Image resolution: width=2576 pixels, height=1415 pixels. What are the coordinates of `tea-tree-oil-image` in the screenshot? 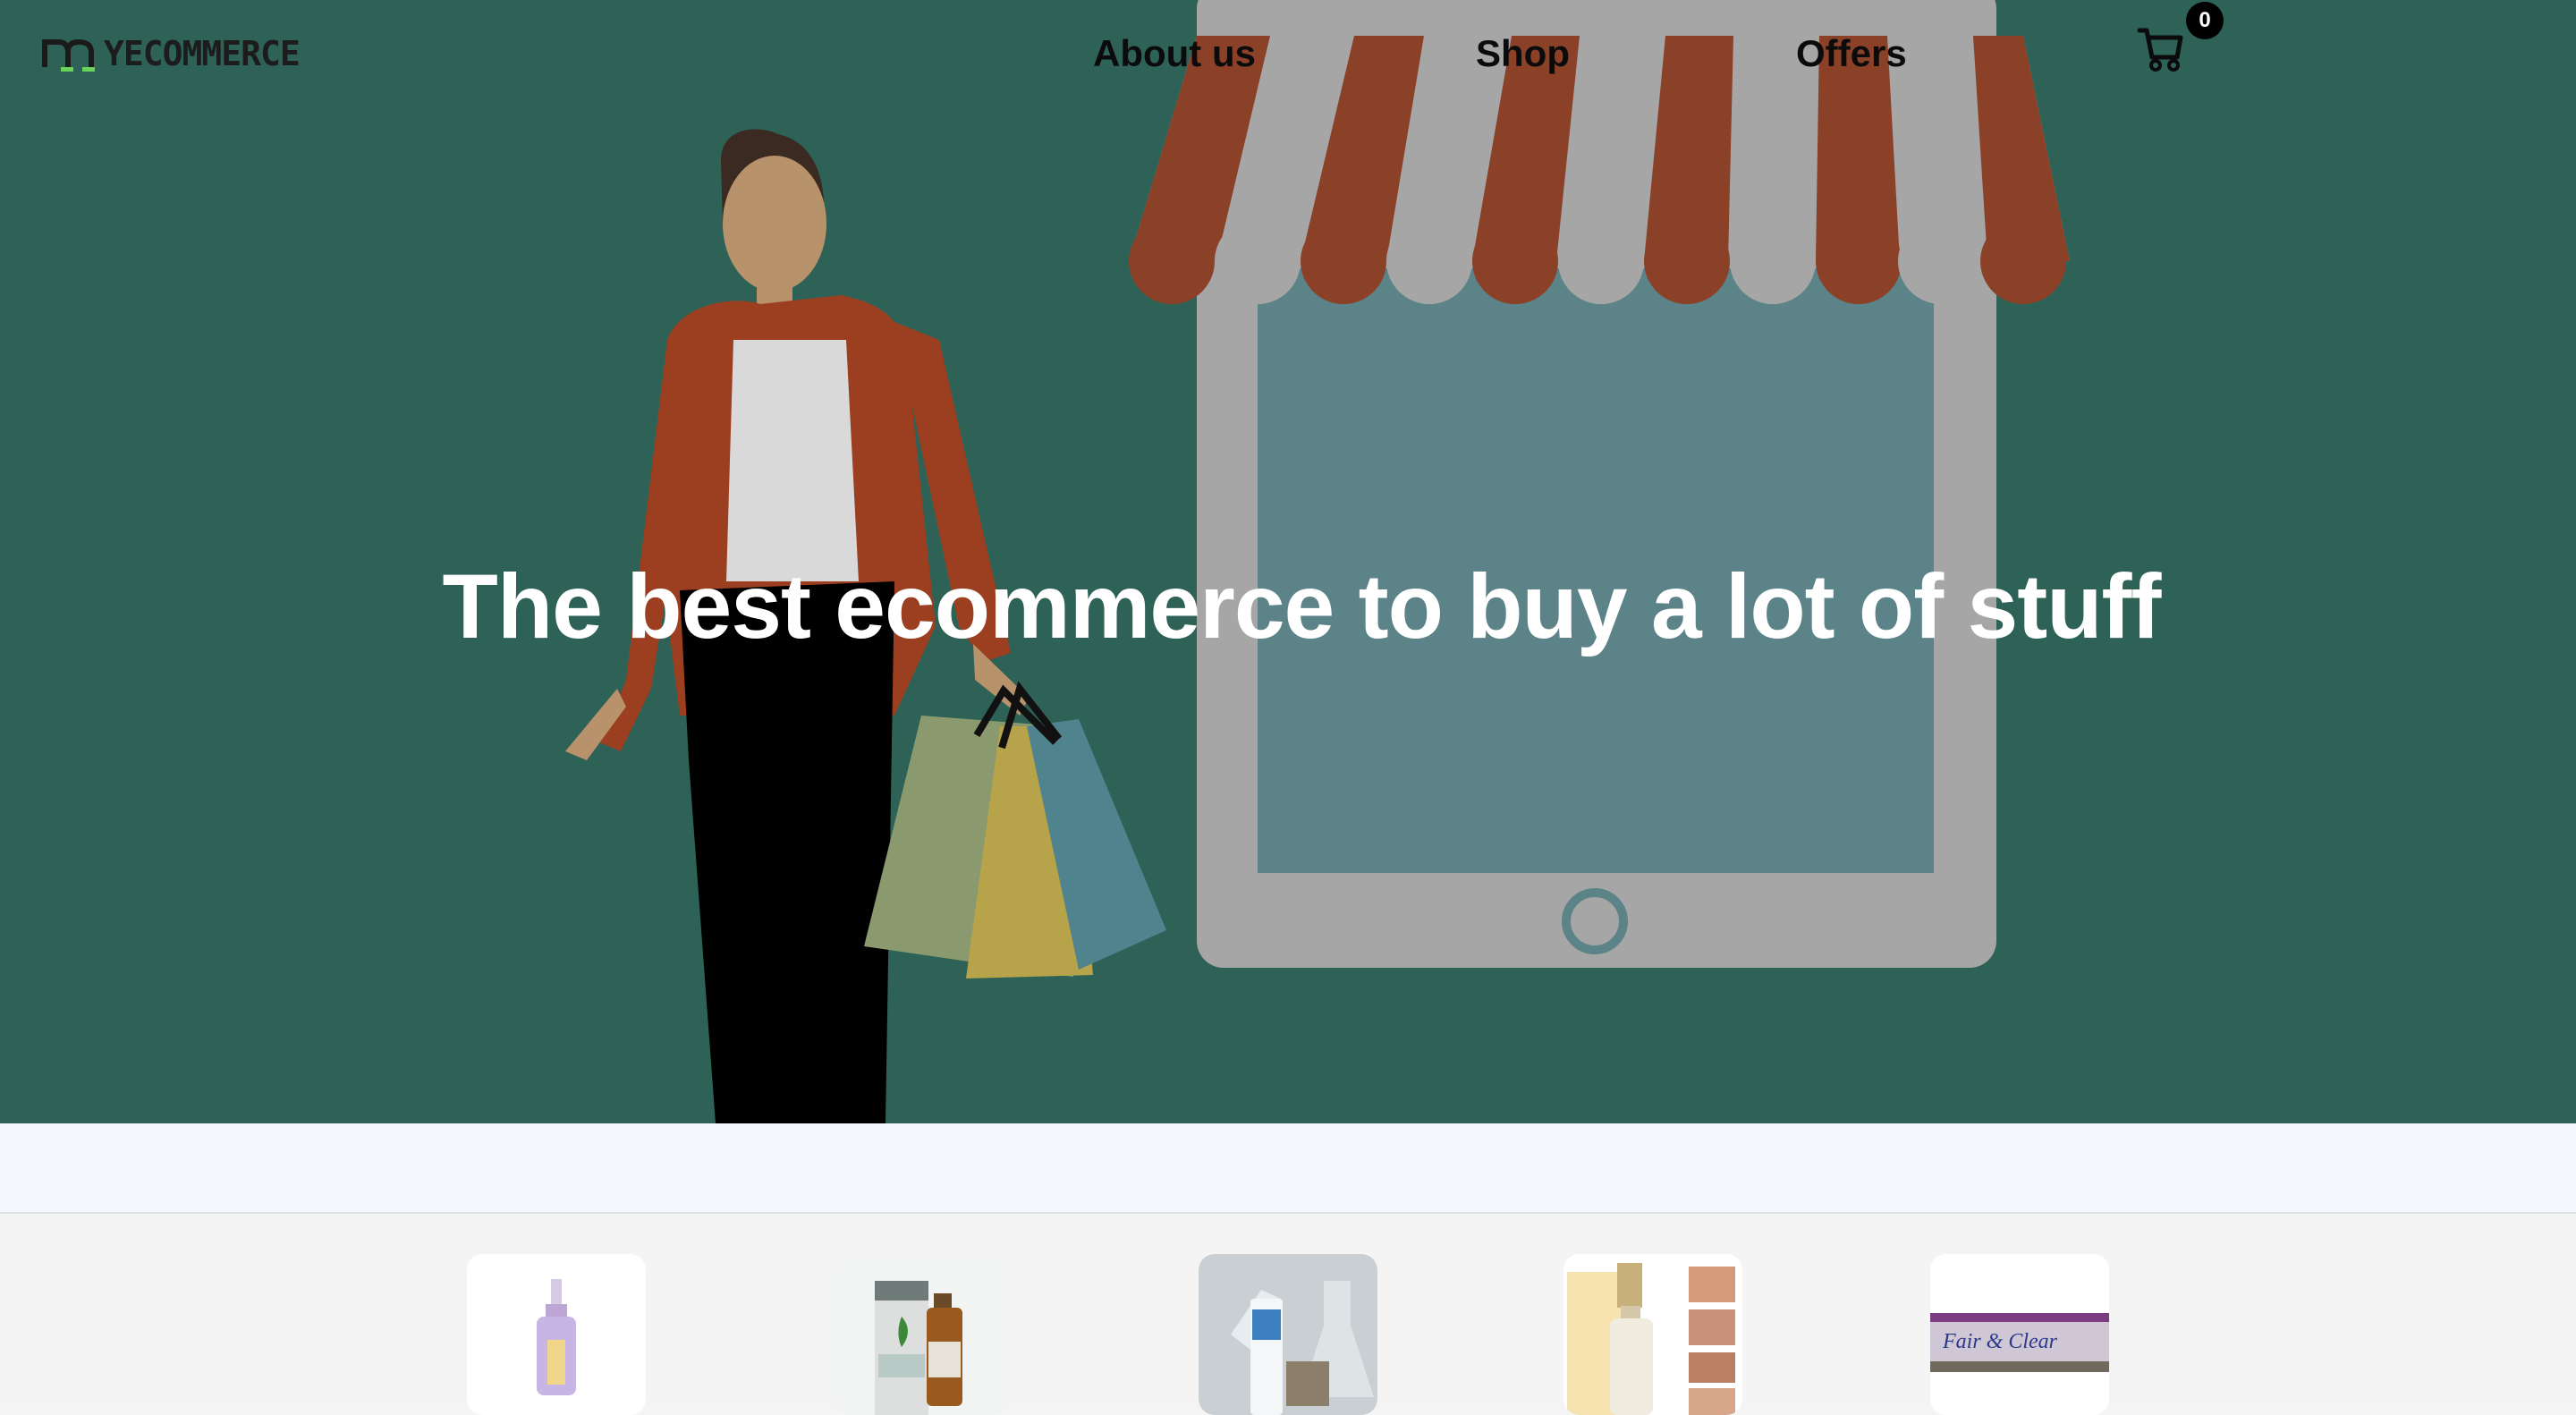 It's located at (921, 1335).